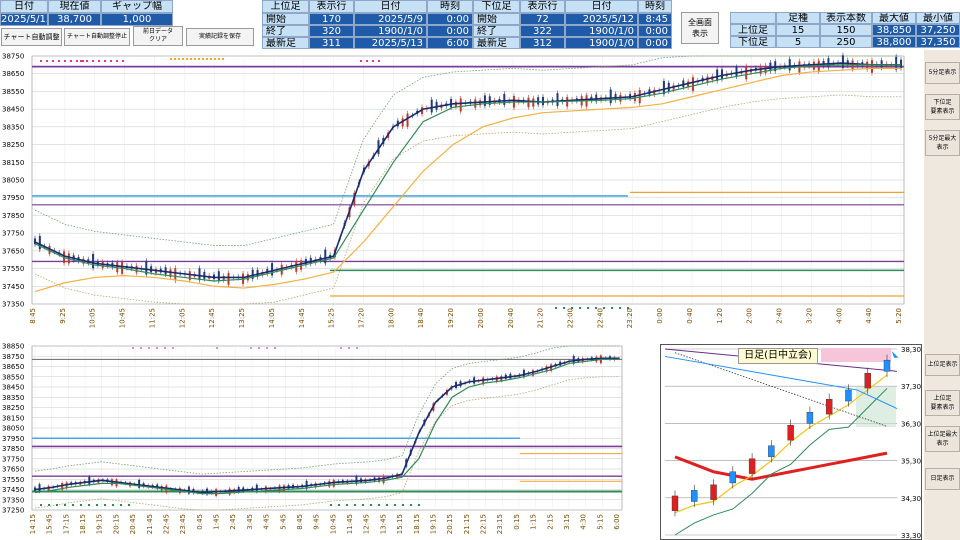  Describe the element at coordinates (496, 6) in the screenshot. I see `lower-hdr-kind: 下位足` at that location.